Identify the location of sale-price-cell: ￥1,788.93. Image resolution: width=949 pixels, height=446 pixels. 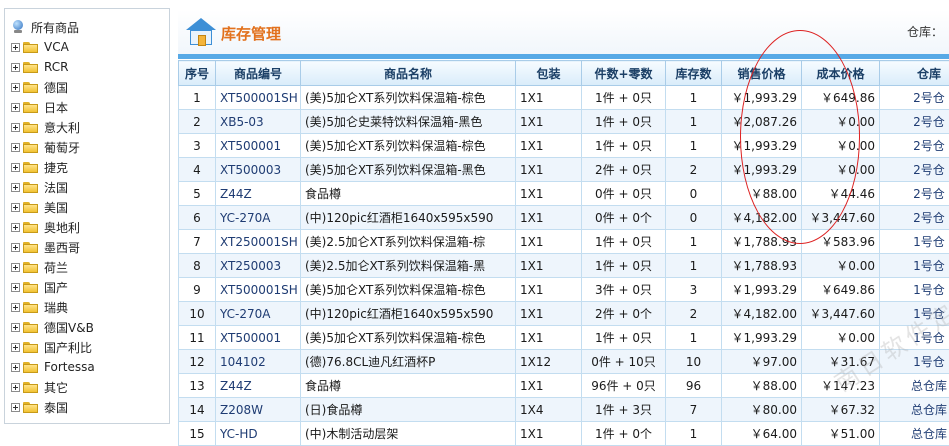
(761, 265).